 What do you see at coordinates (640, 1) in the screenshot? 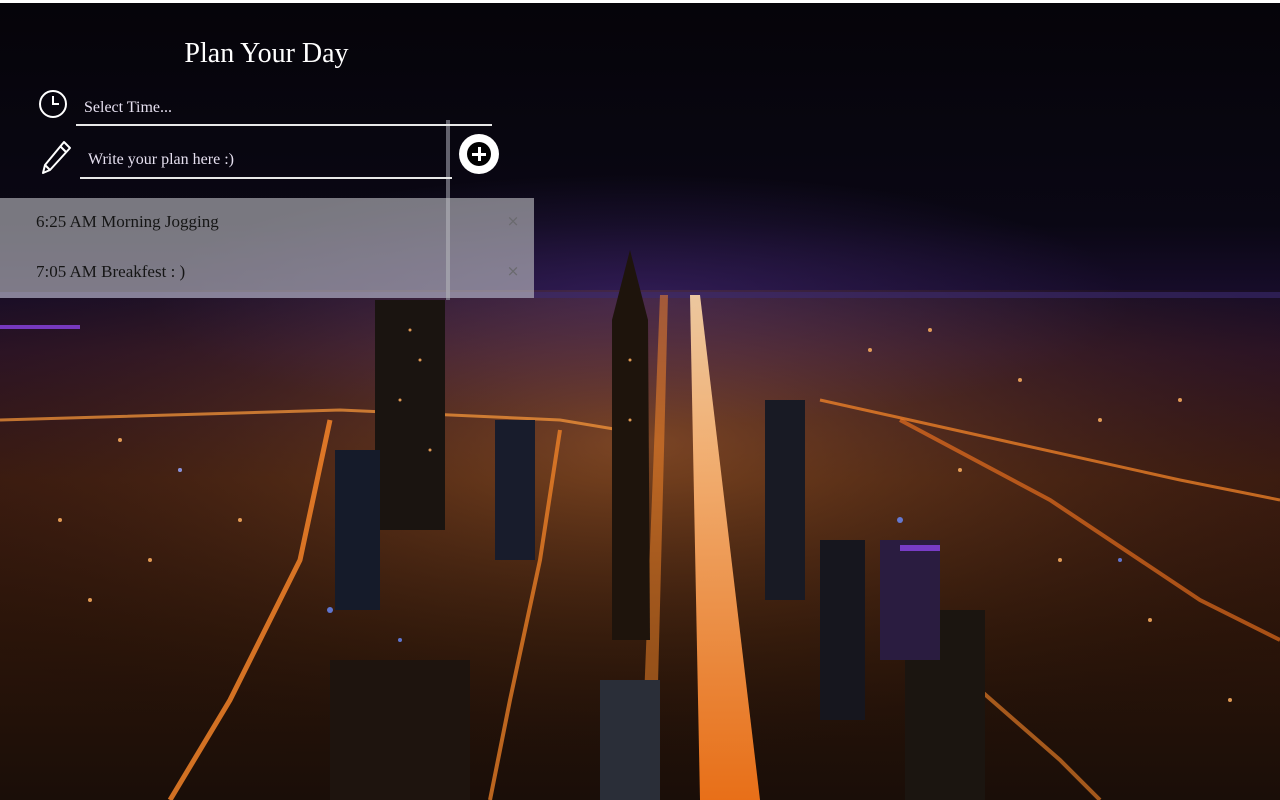
I see `top-border` at bounding box center [640, 1].